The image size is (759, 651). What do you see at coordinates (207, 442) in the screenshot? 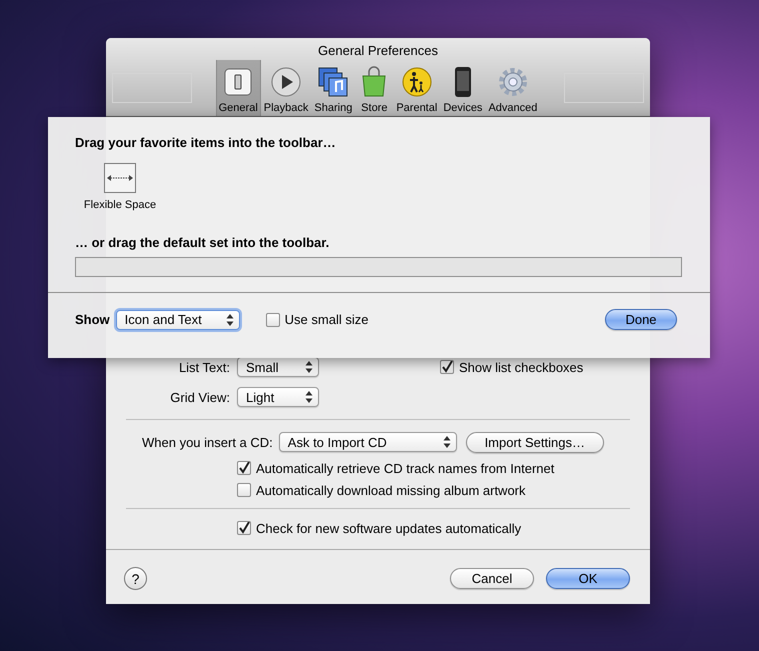
I see `field-label: When you insert a CD:` at bounding box center [207, 442].